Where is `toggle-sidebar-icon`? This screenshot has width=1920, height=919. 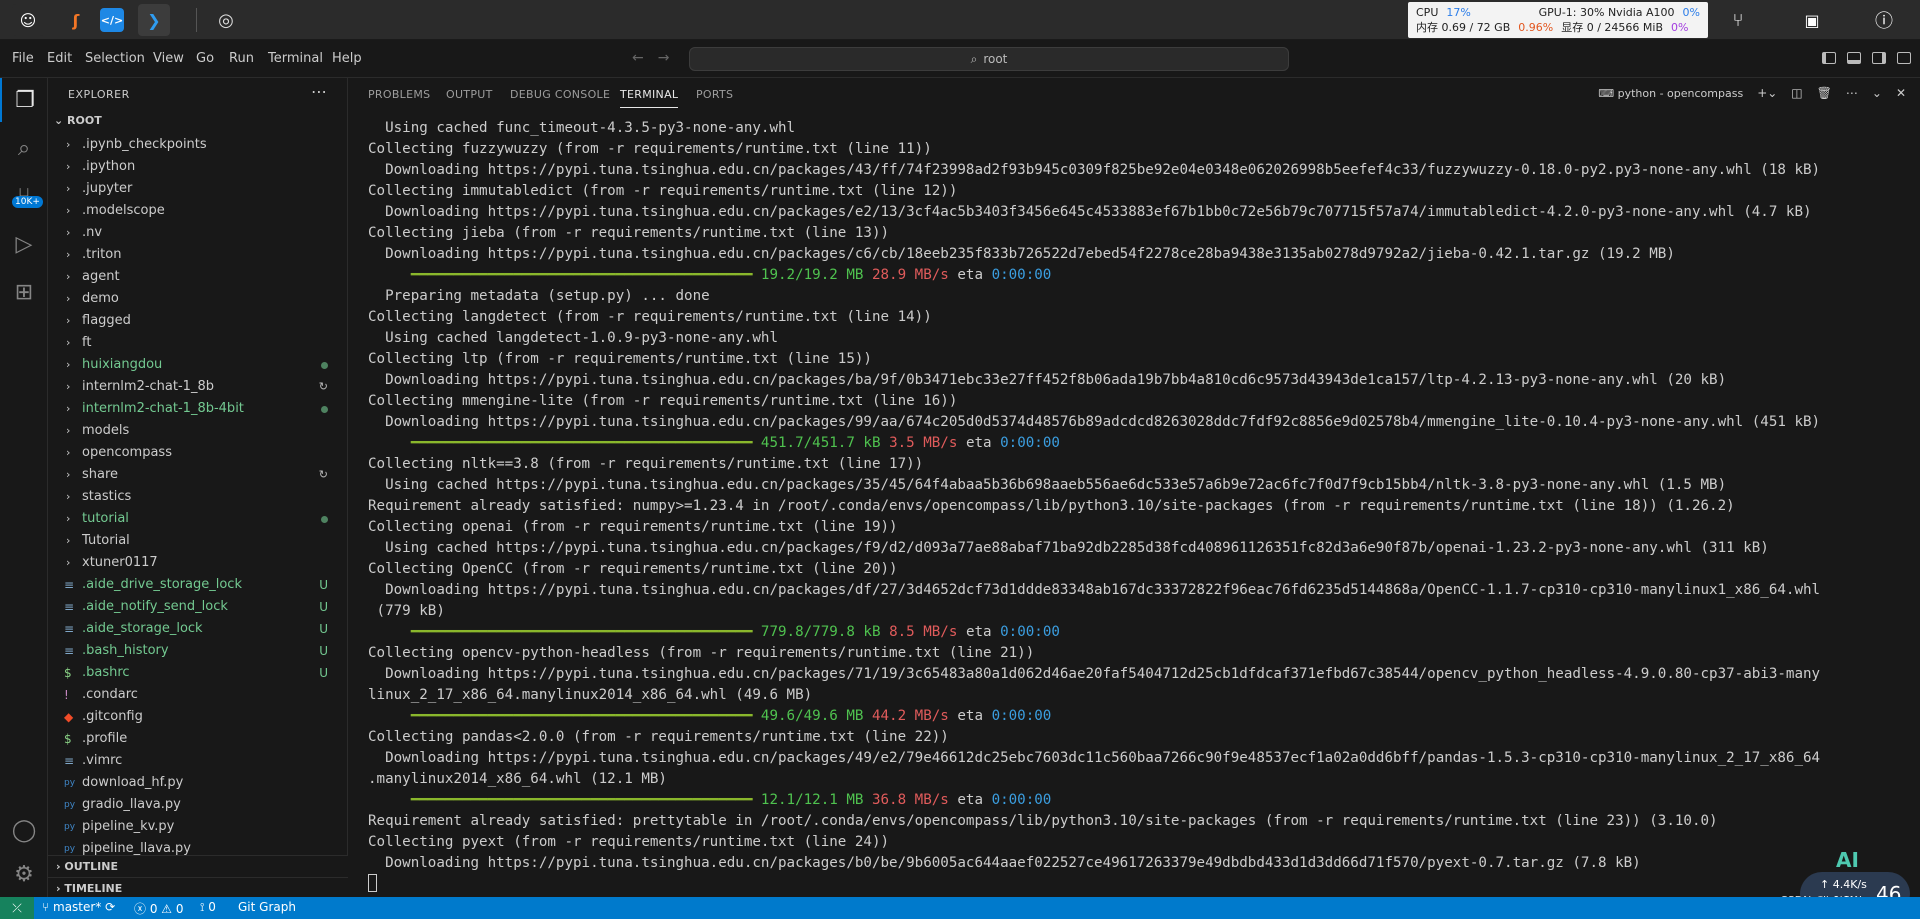
toggle-sidebar-icon is located at coordinates (1829, 58).